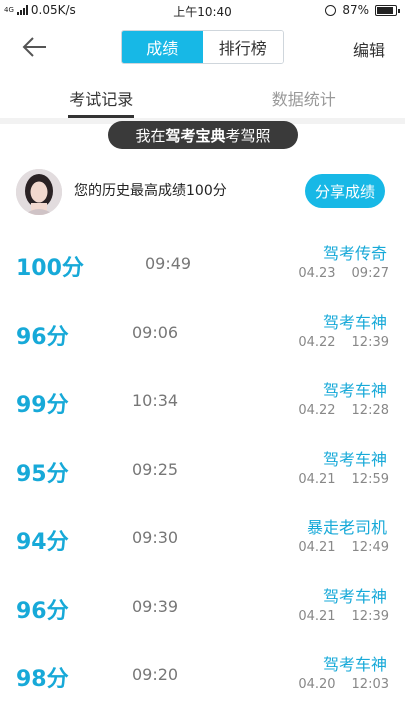  Describe the element at coordinates (42, 679) in the screenshot. I see `record-score: 98分` at that location.